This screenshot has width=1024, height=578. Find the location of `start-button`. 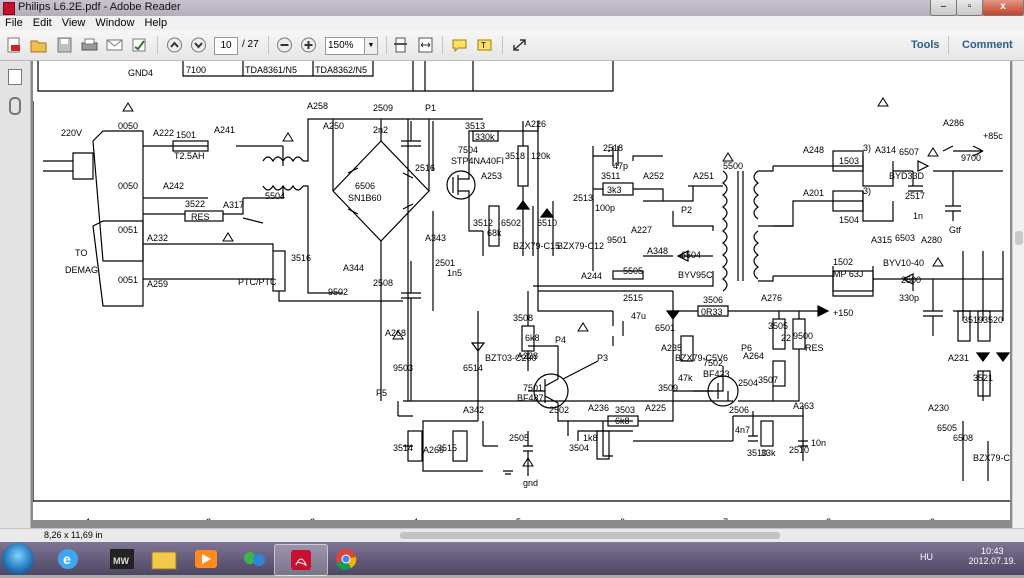

start-button is located at coordinates (18, 559).